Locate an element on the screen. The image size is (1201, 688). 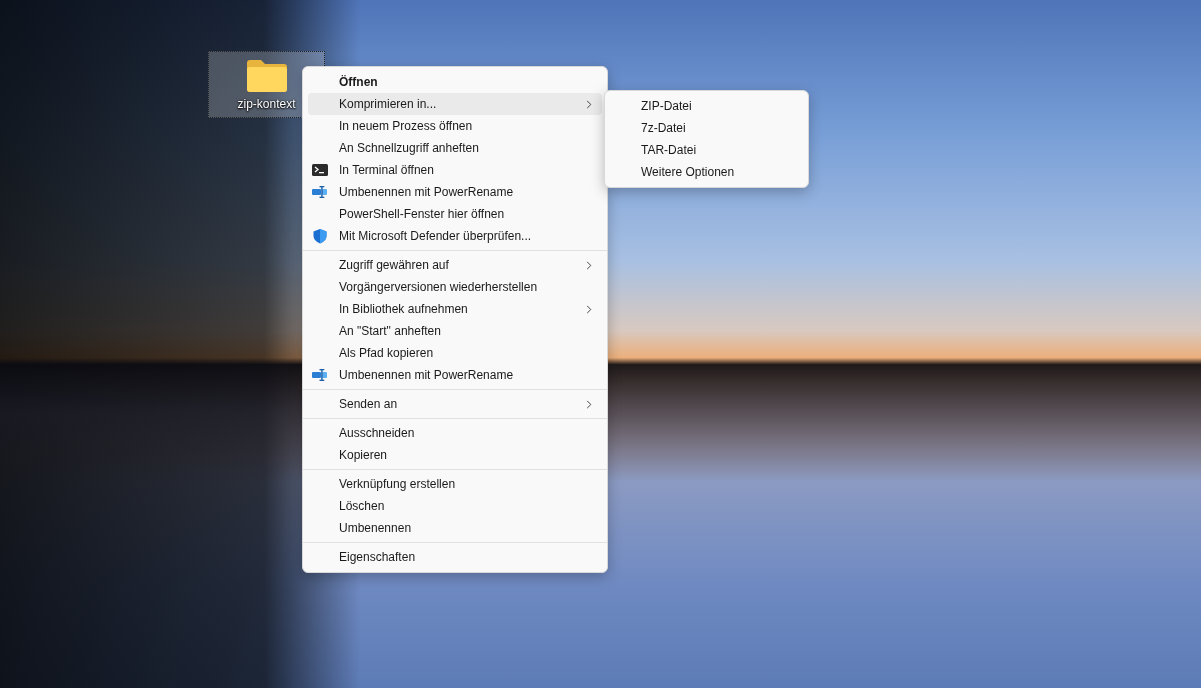
menu-item: In Bibliothek aufnehmen is located at coordinates (455, 309).